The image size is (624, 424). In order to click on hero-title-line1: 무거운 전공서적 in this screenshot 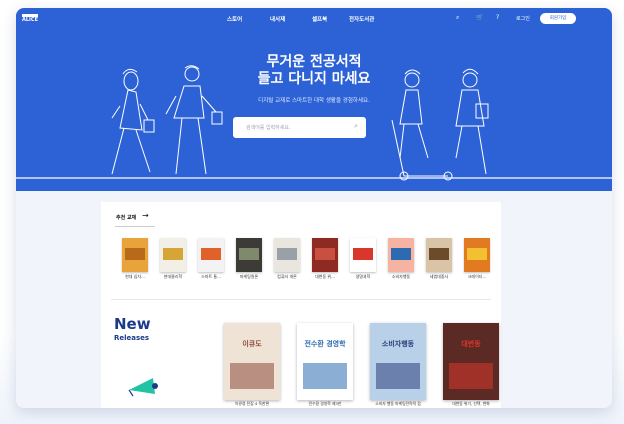, I will do `click(314, 62)`.